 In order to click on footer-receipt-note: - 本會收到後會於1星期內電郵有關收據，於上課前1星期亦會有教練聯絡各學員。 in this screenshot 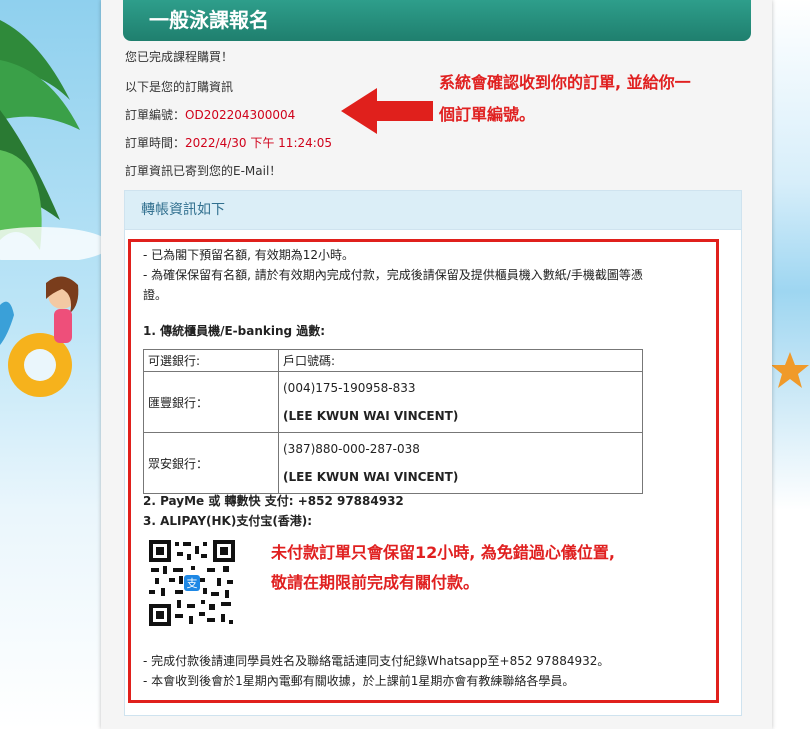, I will do `click(359, 681)`.